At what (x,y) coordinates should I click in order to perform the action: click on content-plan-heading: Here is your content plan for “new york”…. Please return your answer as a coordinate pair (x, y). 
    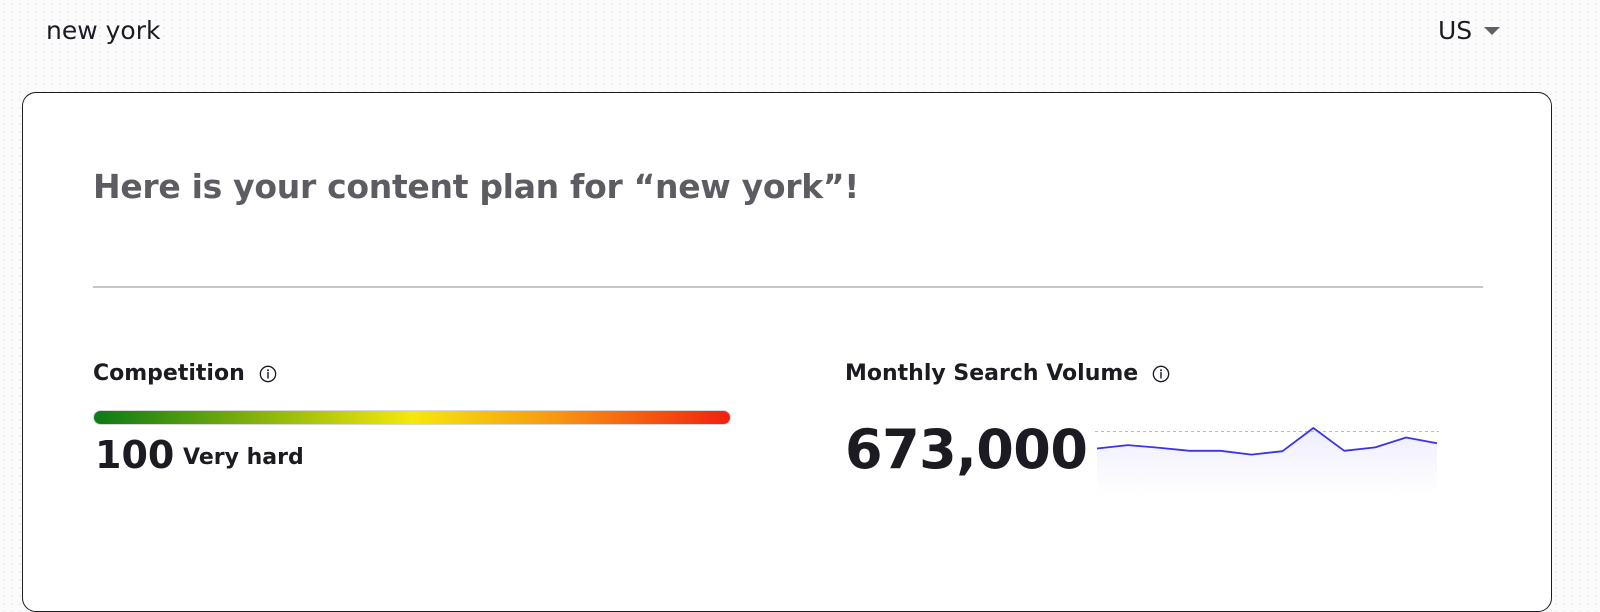
    Looking at the image, I should click on (476, 186).